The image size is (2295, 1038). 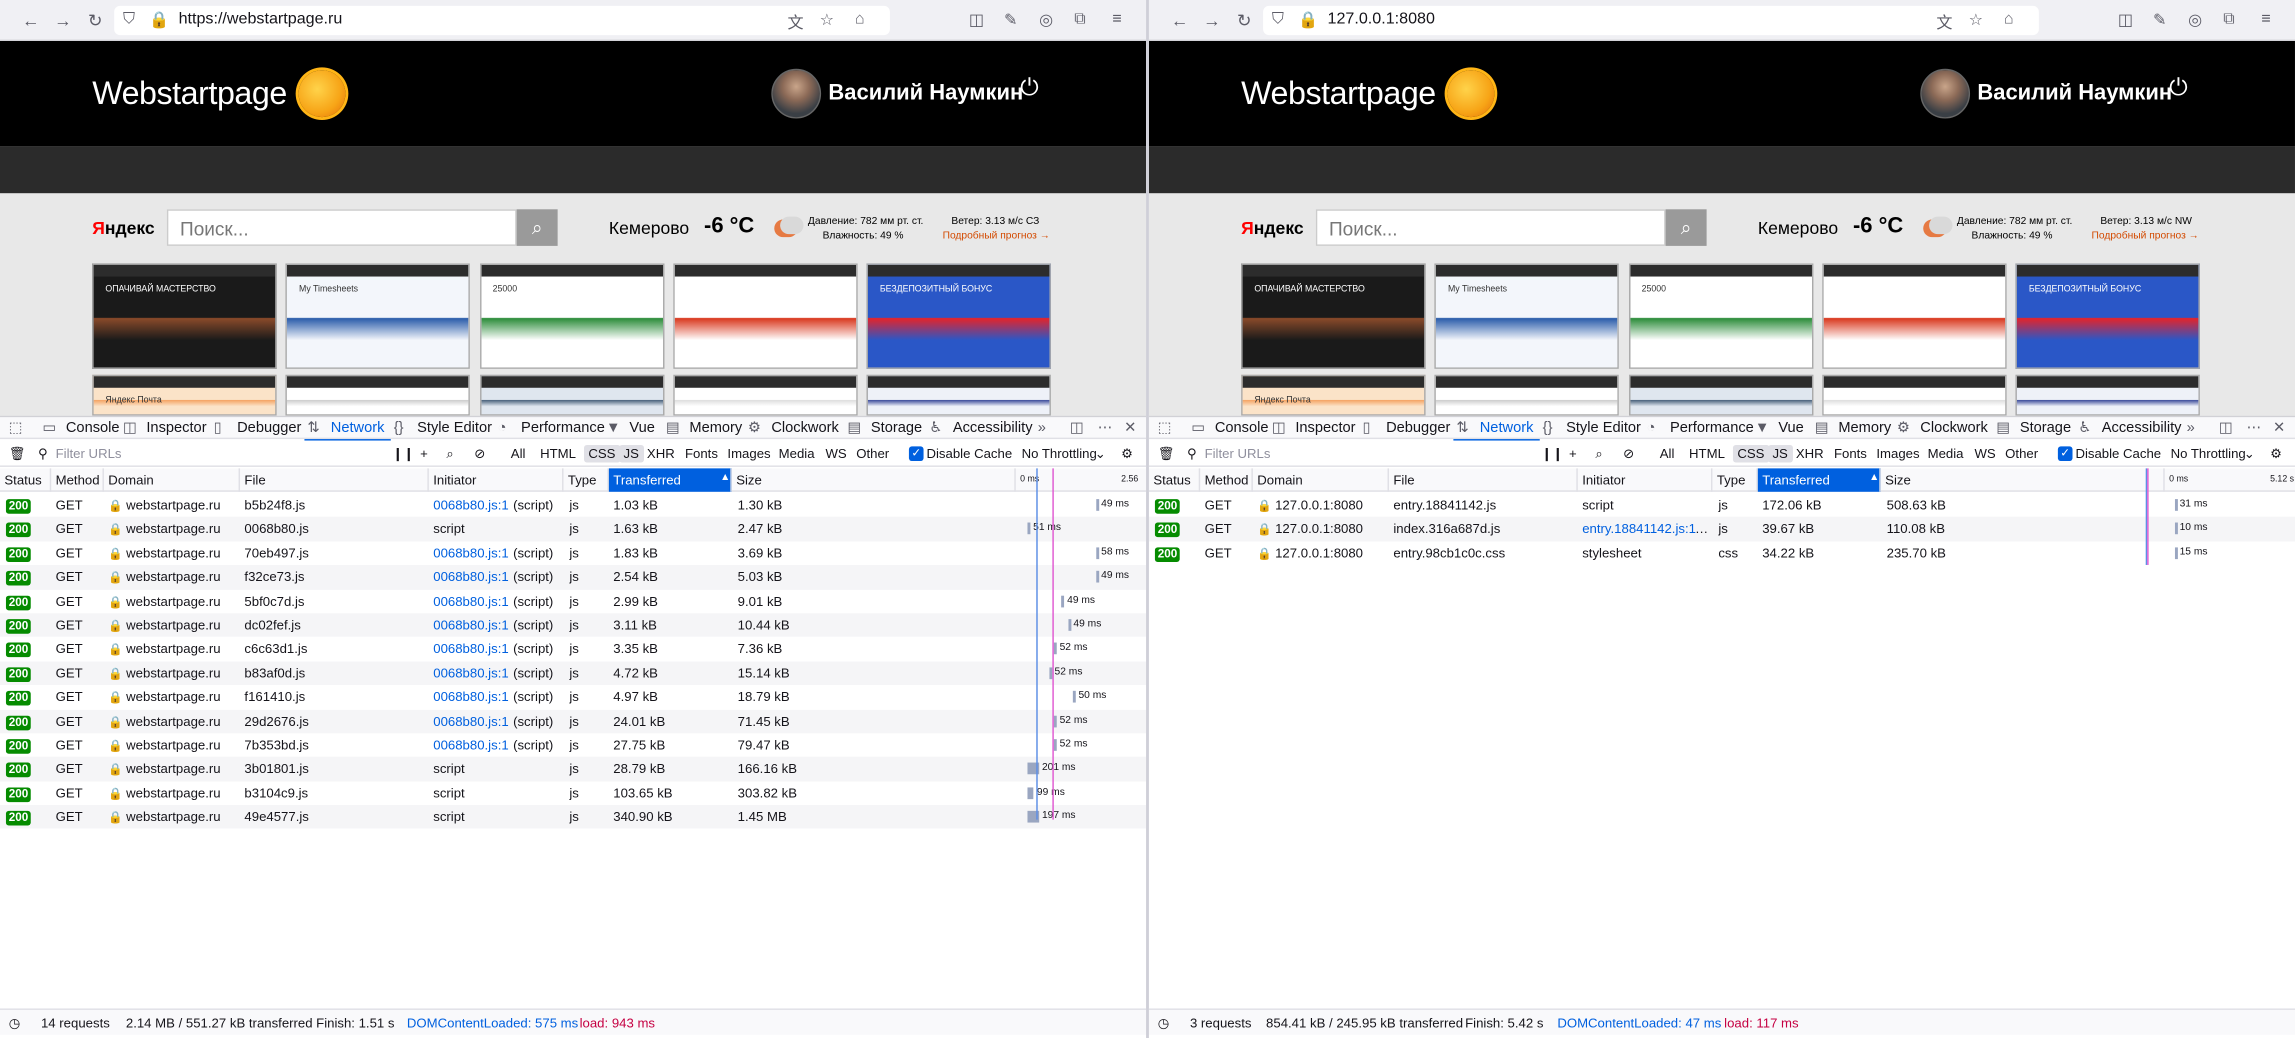 I want to click on tab-performance: Performance, so click(x=1712, y=428).